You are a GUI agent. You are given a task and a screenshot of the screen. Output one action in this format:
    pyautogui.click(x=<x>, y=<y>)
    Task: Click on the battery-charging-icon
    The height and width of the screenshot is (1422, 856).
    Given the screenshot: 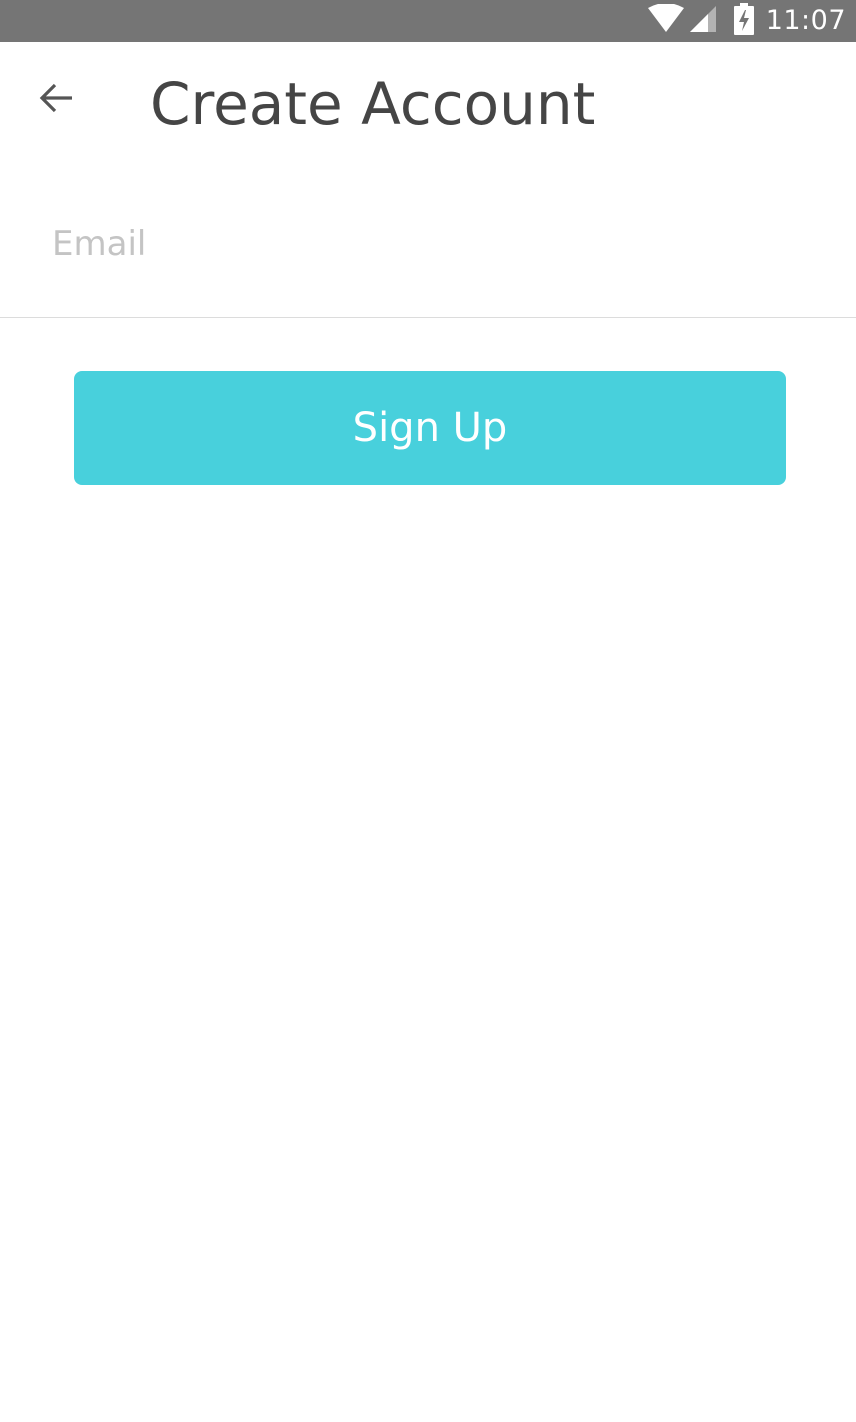 What is the action you would take?
    pyautogui.click(x=743, y=21)
    